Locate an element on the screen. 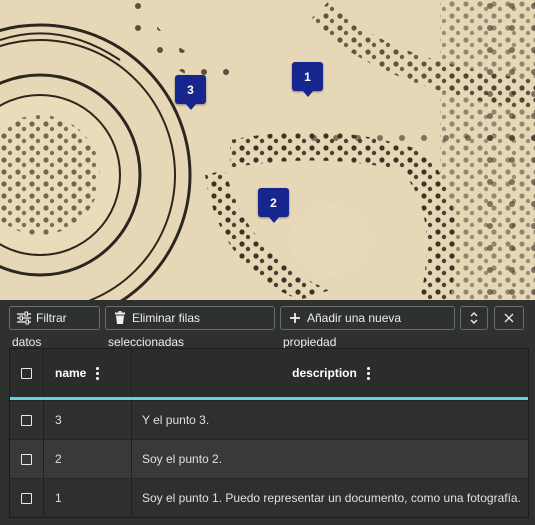  cell-name: 1 is located at coordinates (58, 498).